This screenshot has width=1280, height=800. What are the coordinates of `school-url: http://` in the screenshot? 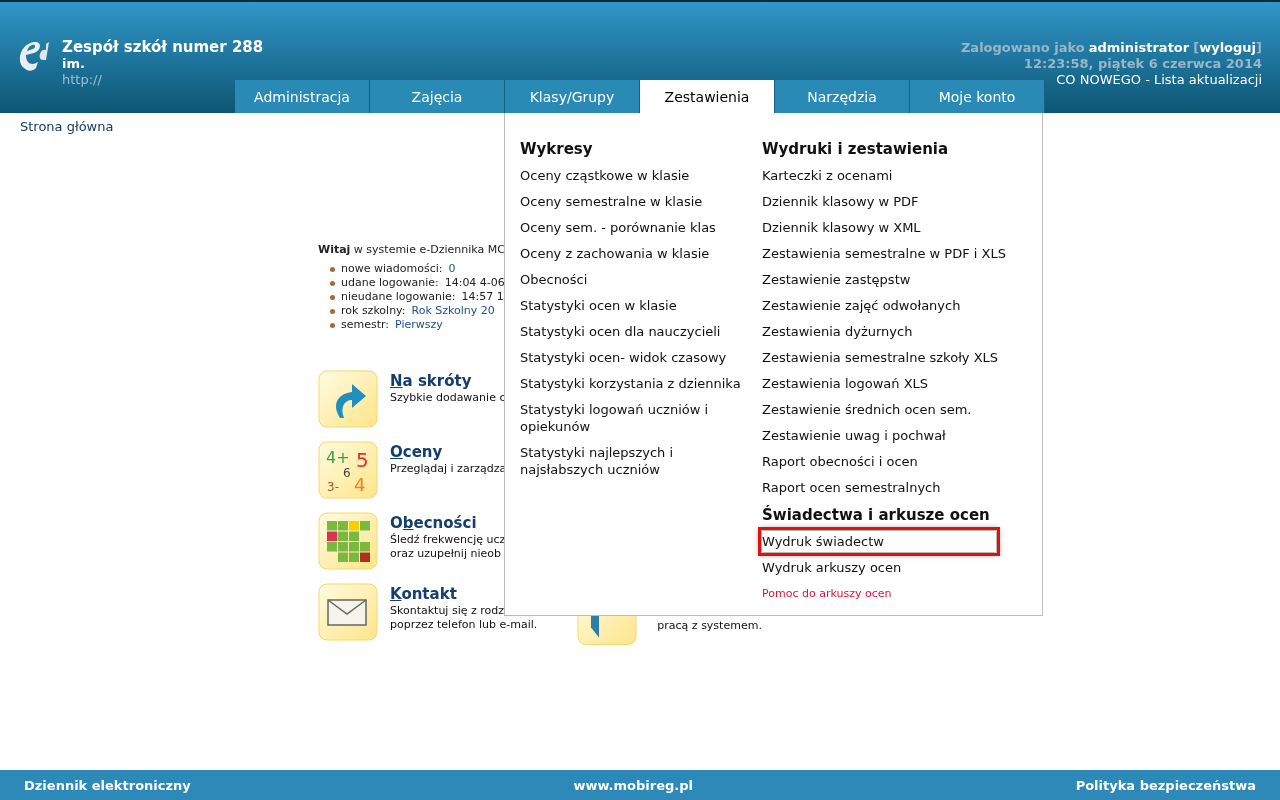 It's located at (82, 80).